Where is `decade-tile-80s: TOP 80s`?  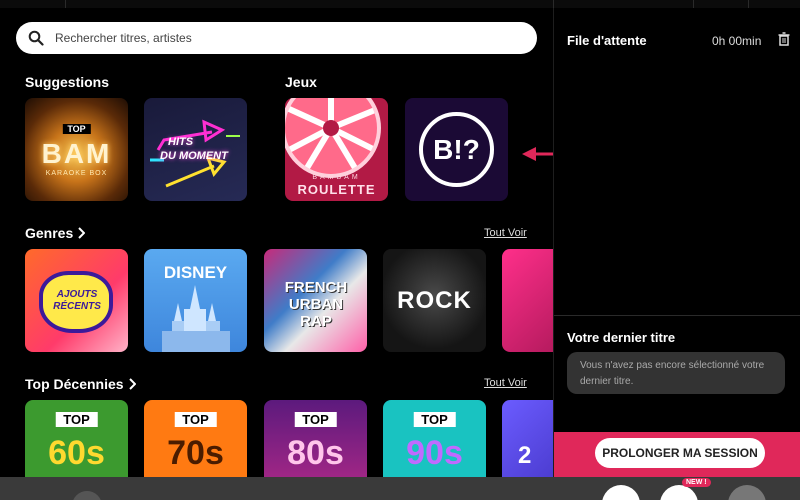
decade-tile-80s: TOP 80s is located at coordinates (315, 438).